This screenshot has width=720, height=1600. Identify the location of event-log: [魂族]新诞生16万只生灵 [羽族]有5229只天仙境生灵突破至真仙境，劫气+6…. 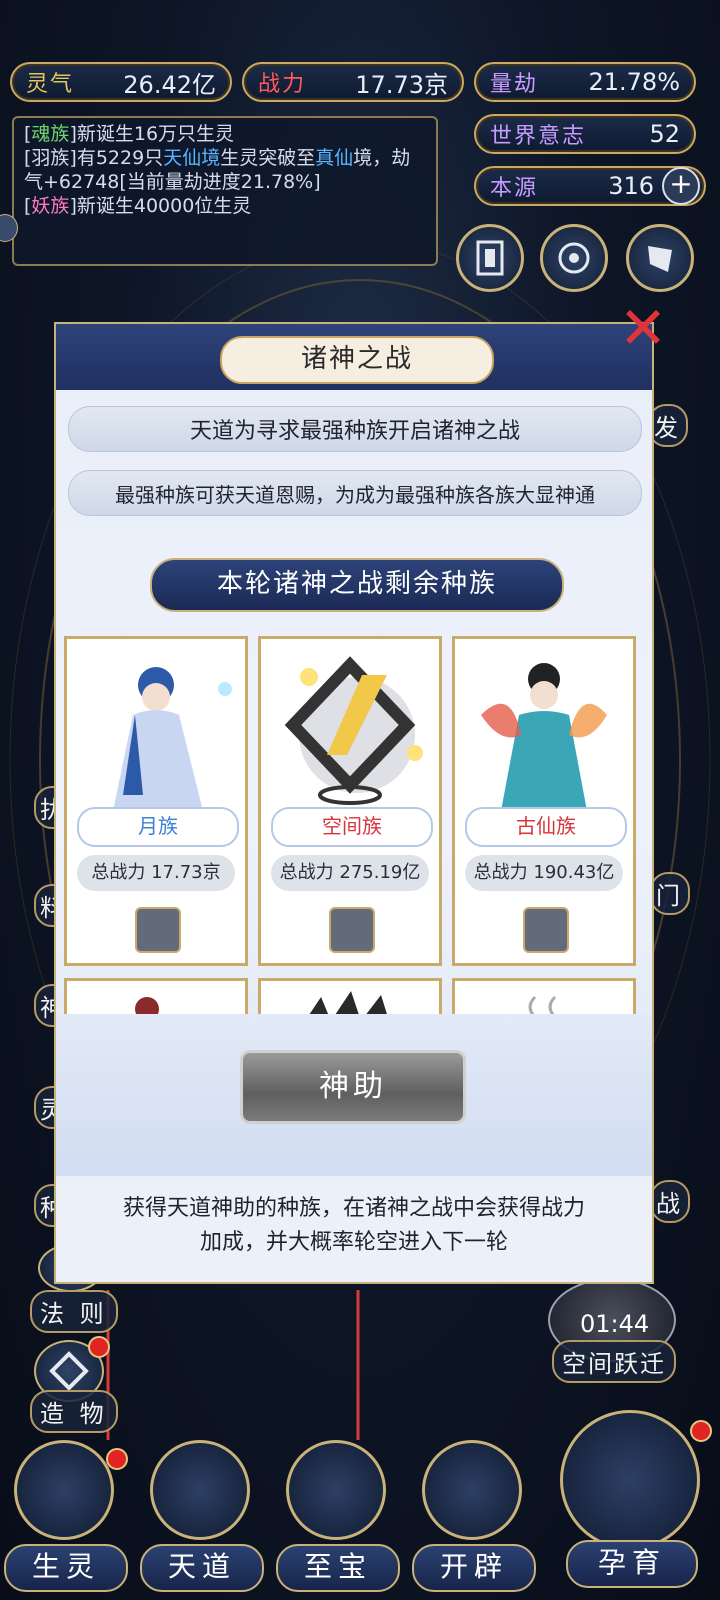
(225, 191).